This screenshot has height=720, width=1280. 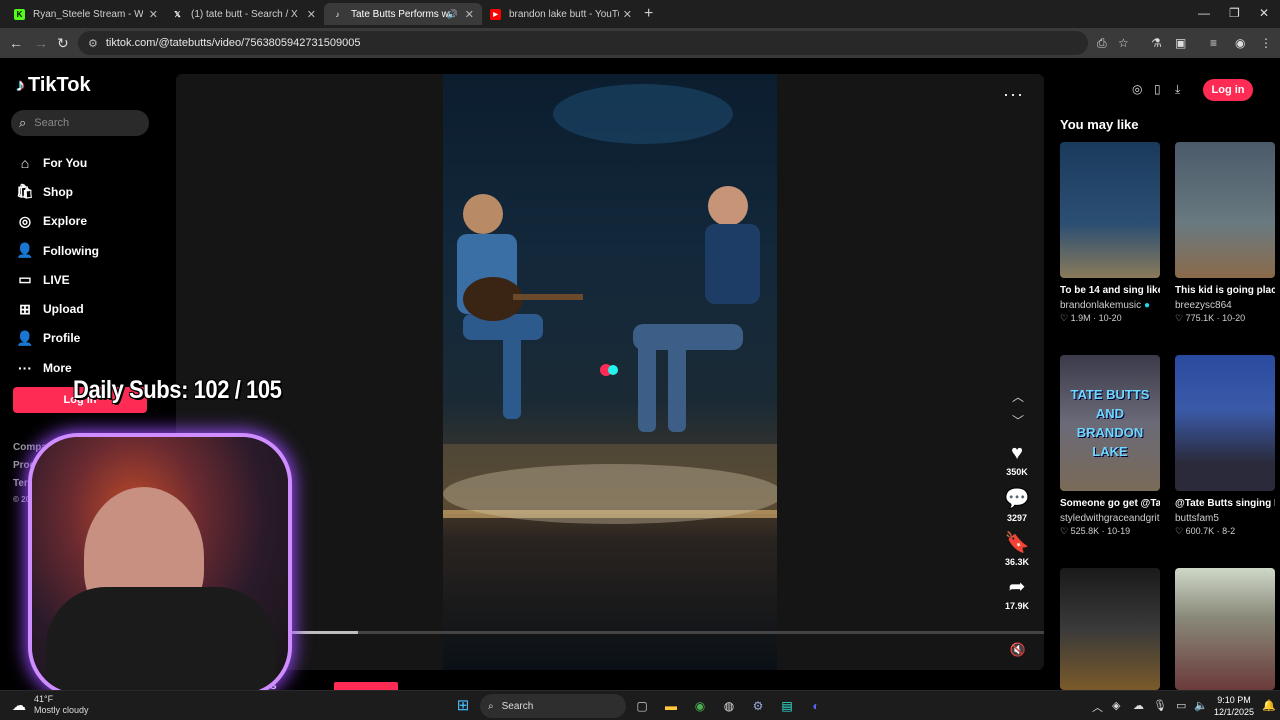 I want to click on reading-list-icon: ≡, so click(x=1213, y=43).